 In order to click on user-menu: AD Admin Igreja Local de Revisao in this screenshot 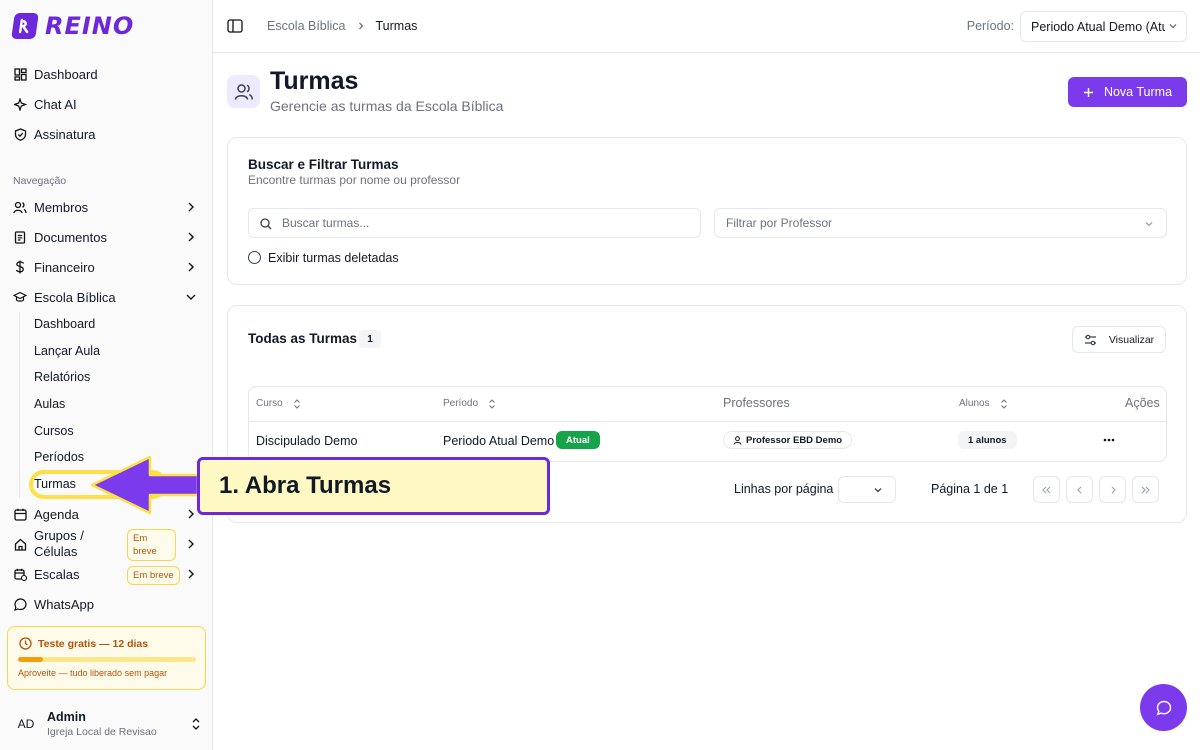, I will do `click(109, 724)`.